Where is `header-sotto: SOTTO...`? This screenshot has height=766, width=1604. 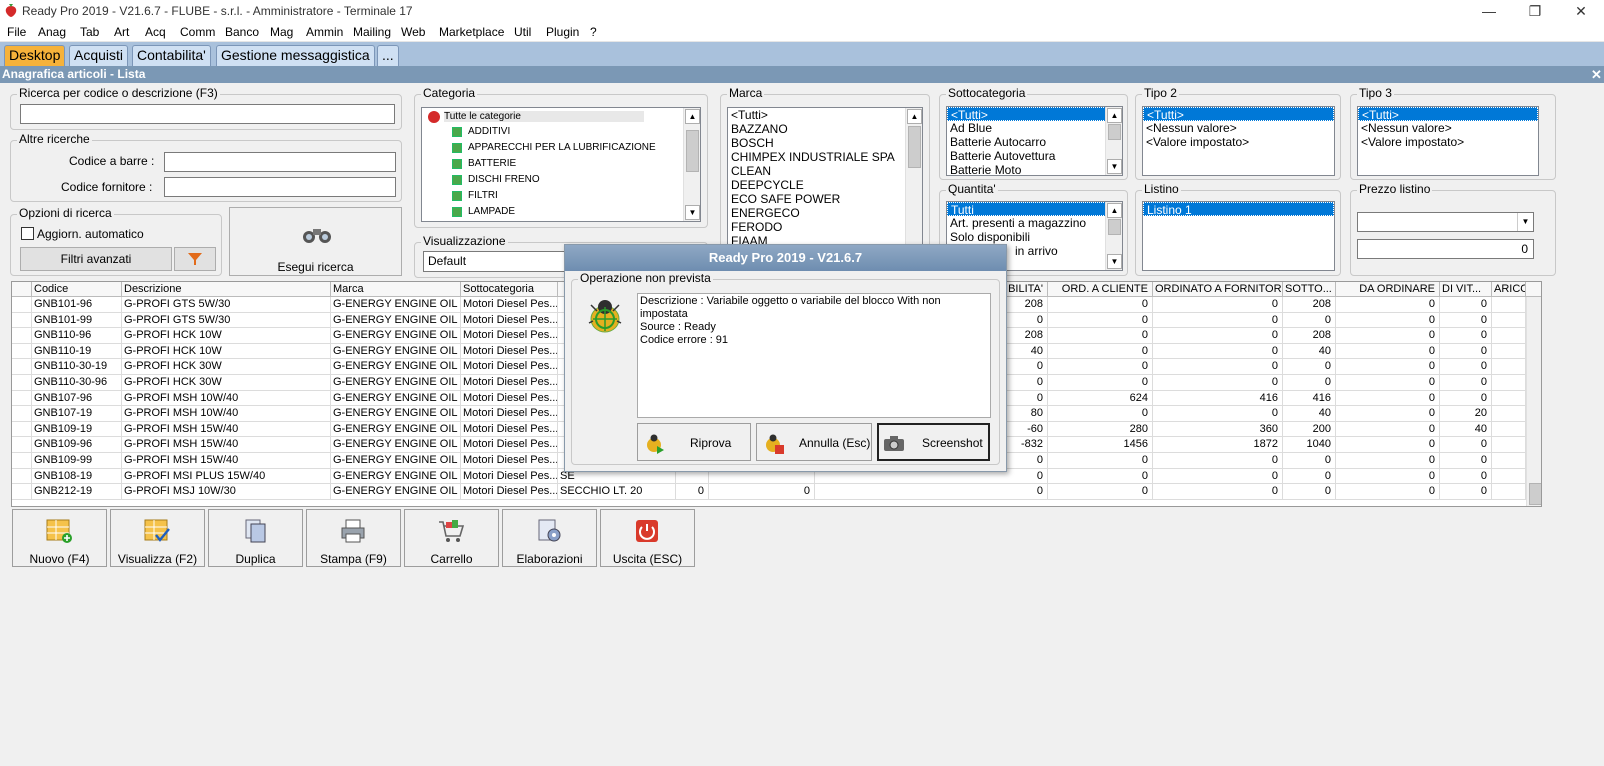
header-sotto: SOTTO... is located at coordinates (1309, 289).